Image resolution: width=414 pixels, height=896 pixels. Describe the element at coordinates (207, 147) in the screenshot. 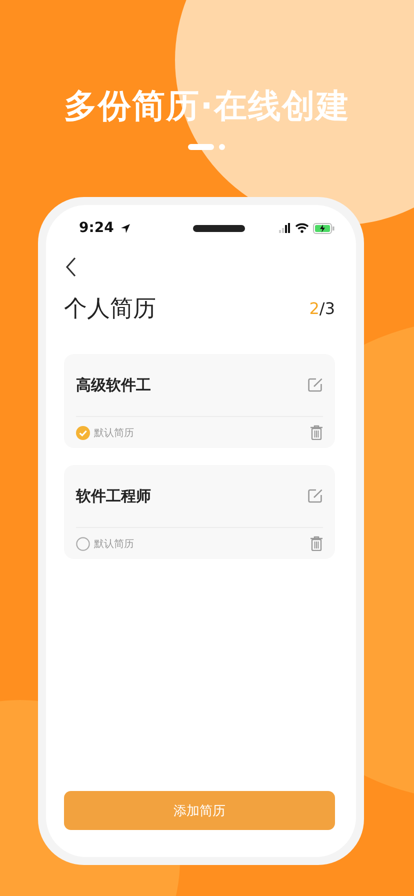

I see `dash-decoration-icon` at that location.